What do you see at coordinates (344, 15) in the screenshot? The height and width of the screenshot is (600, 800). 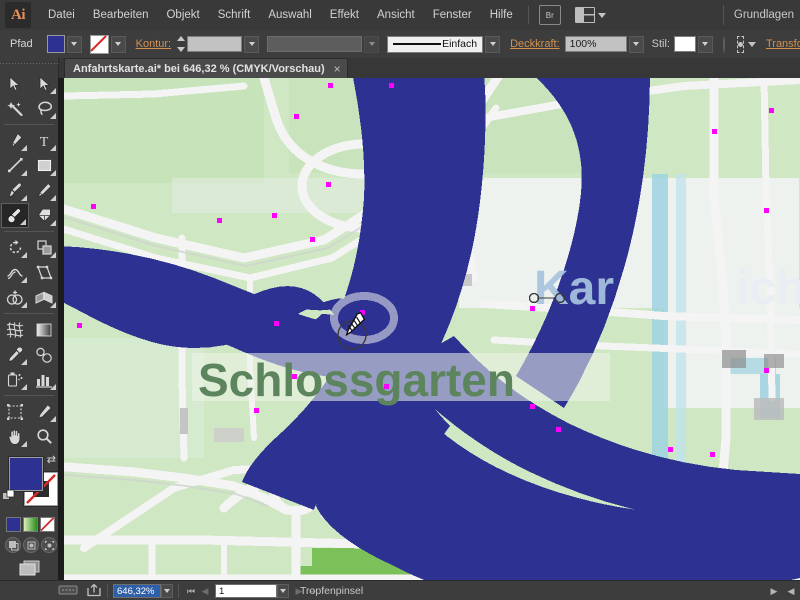 I see `menu-item-effekt: Effekt` at bounding box center [344, 15].